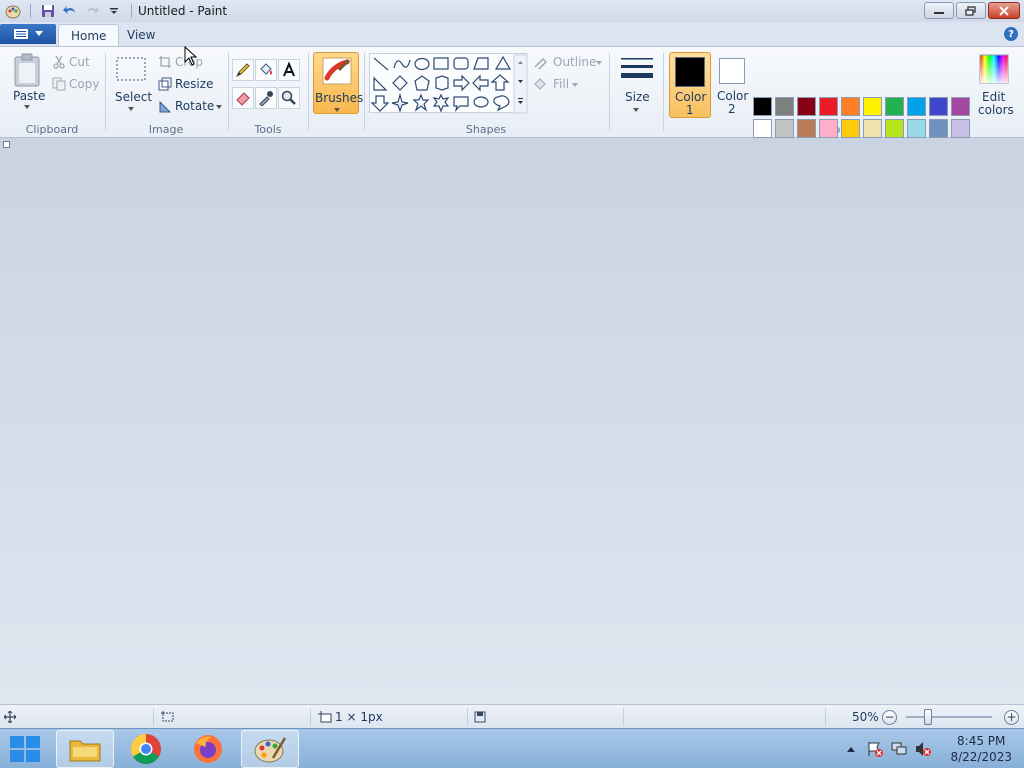  I want to click on canvas-resize-handle, so click(6, 144).